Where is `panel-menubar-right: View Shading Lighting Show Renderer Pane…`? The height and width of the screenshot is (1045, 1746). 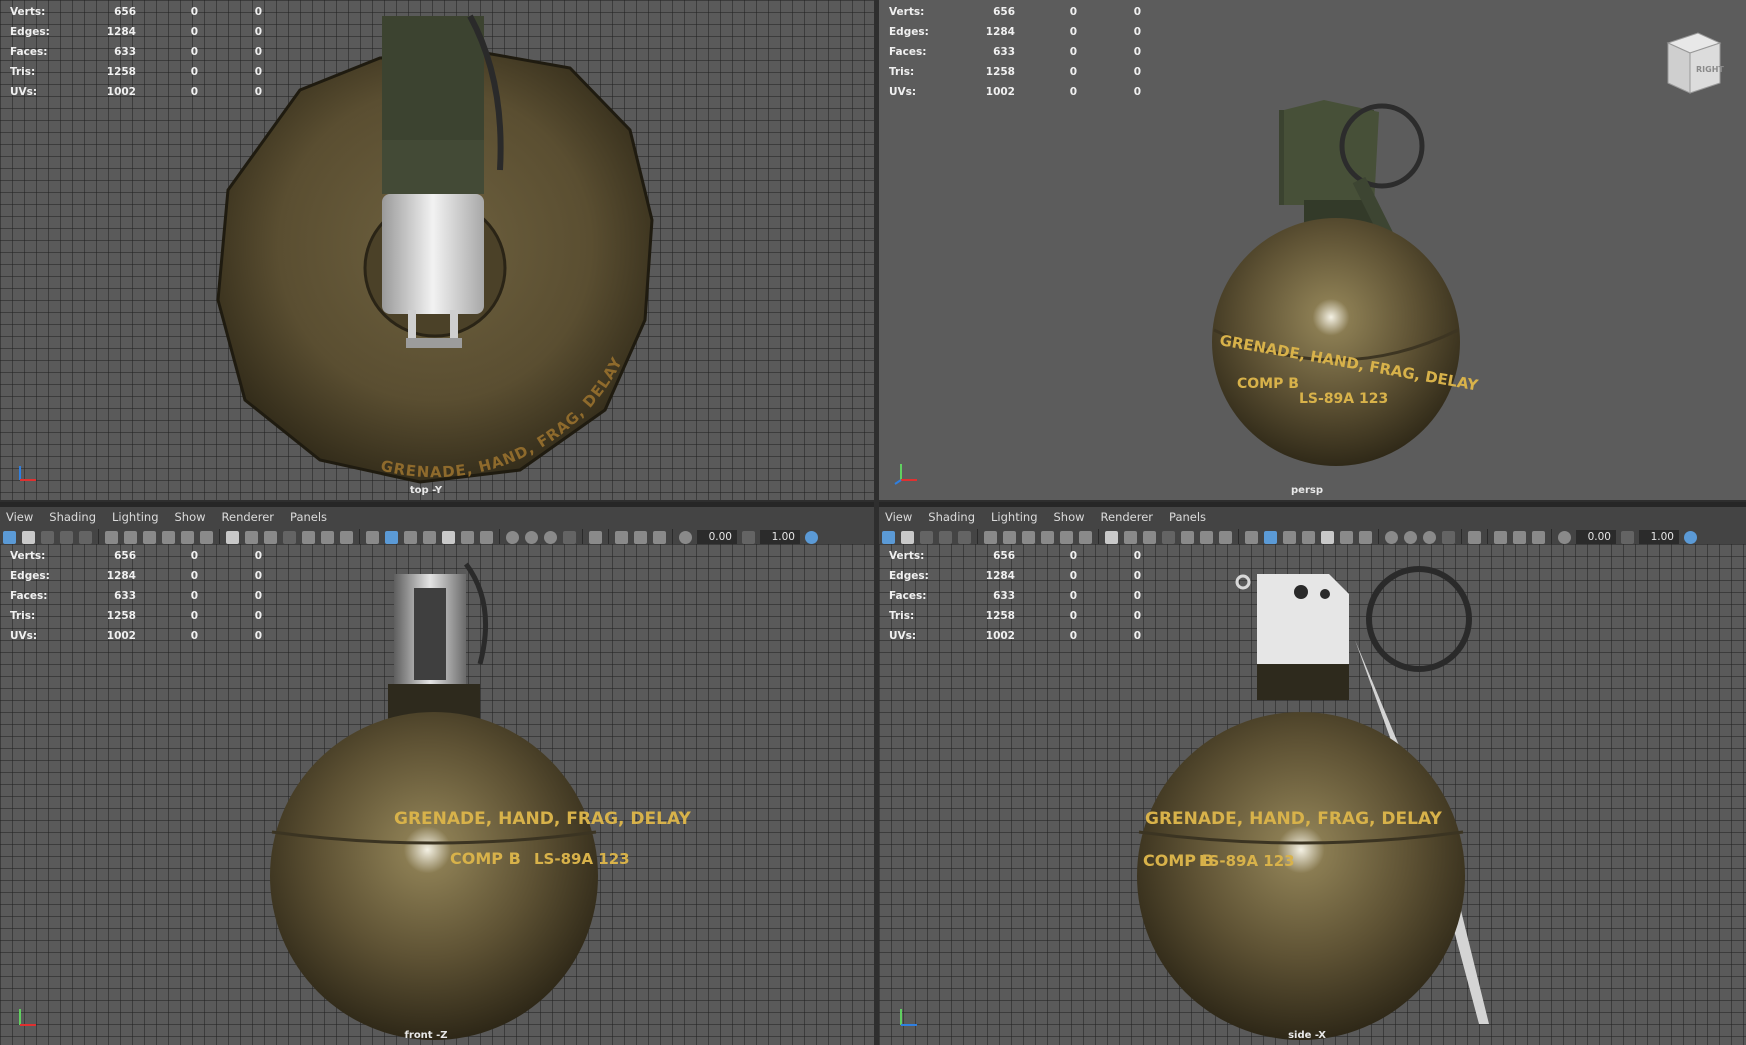
panel-menubar-right: View Shading Lighting Show Renderer Pane… is located at coordinates (1312, 517).